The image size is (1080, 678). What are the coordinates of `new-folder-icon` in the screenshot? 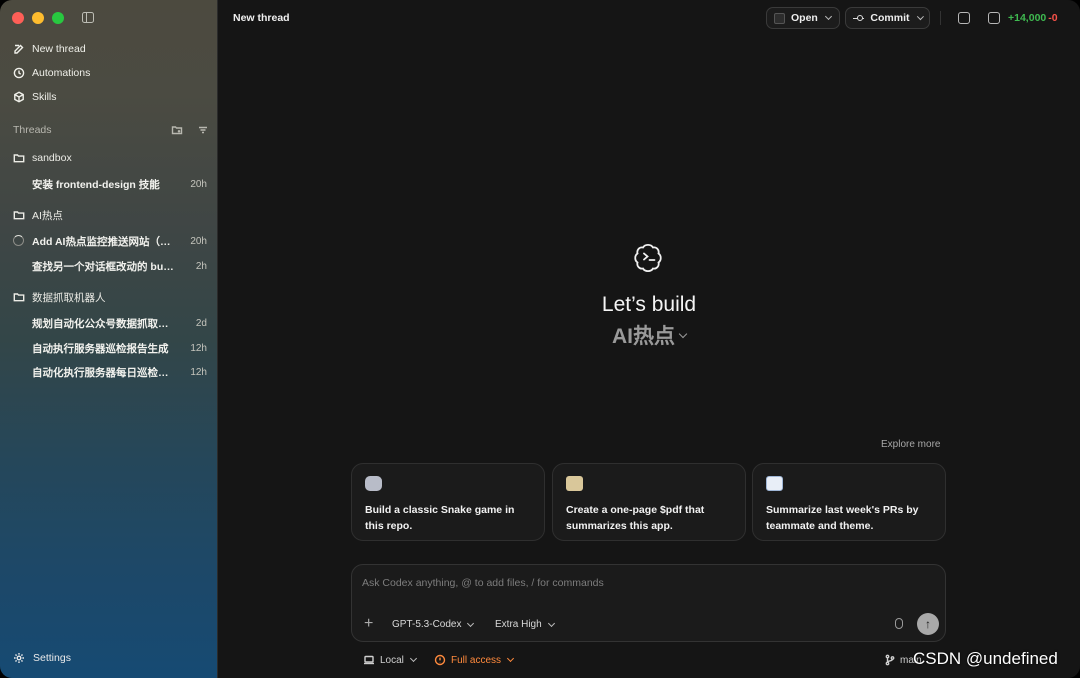 It's located at (177, 130).